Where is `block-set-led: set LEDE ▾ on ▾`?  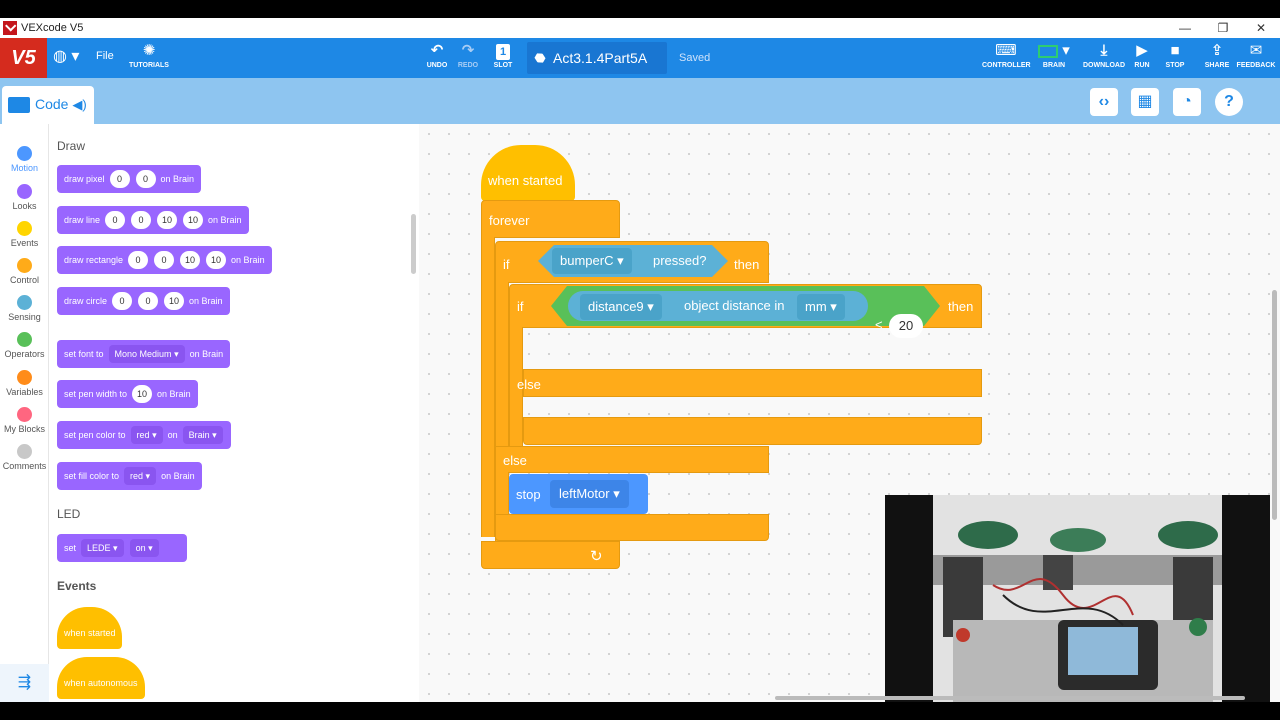 block-set-led: set LEDE ▾ on ▾ is located at coordinates (122, 548).